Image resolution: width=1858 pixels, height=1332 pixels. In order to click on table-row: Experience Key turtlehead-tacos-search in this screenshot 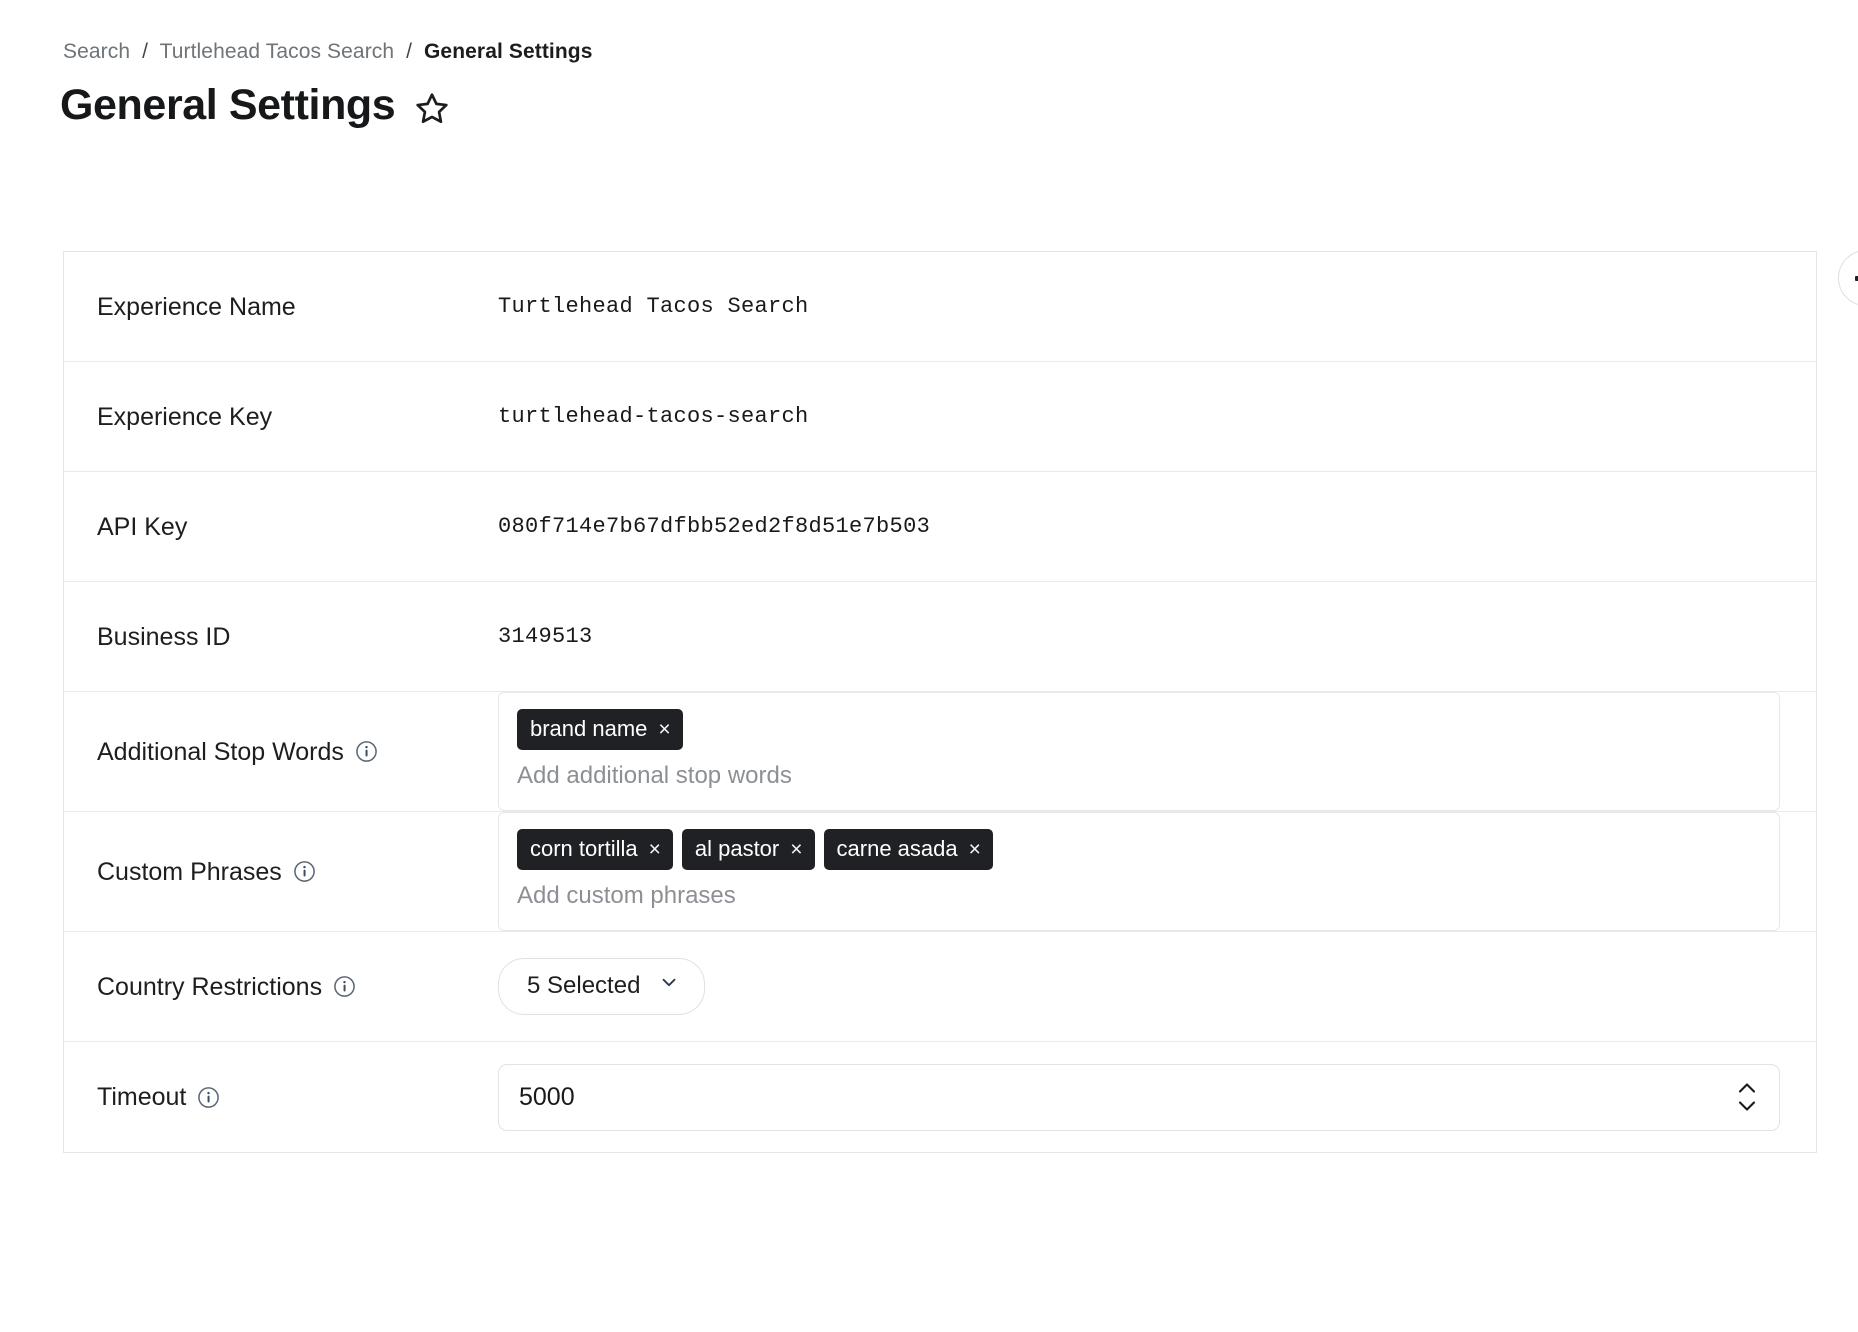, I will do `click(940, 417)`.